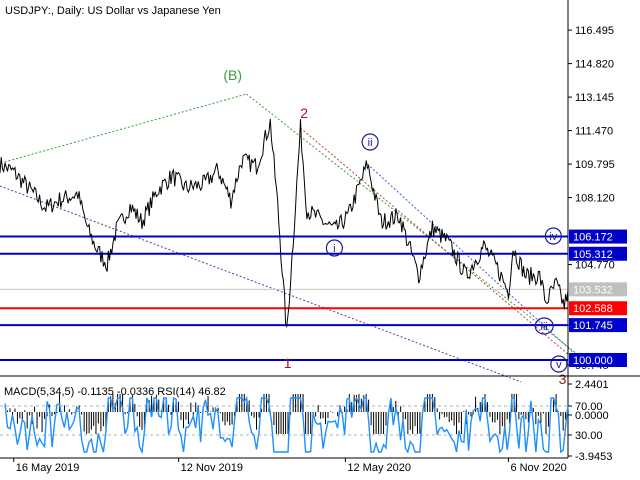 This screenshot has height=480, width=640. What do you see at coordinates (334, 249) in the screenshot?
I see `wave-label: i` at bounding box center [334, 249].